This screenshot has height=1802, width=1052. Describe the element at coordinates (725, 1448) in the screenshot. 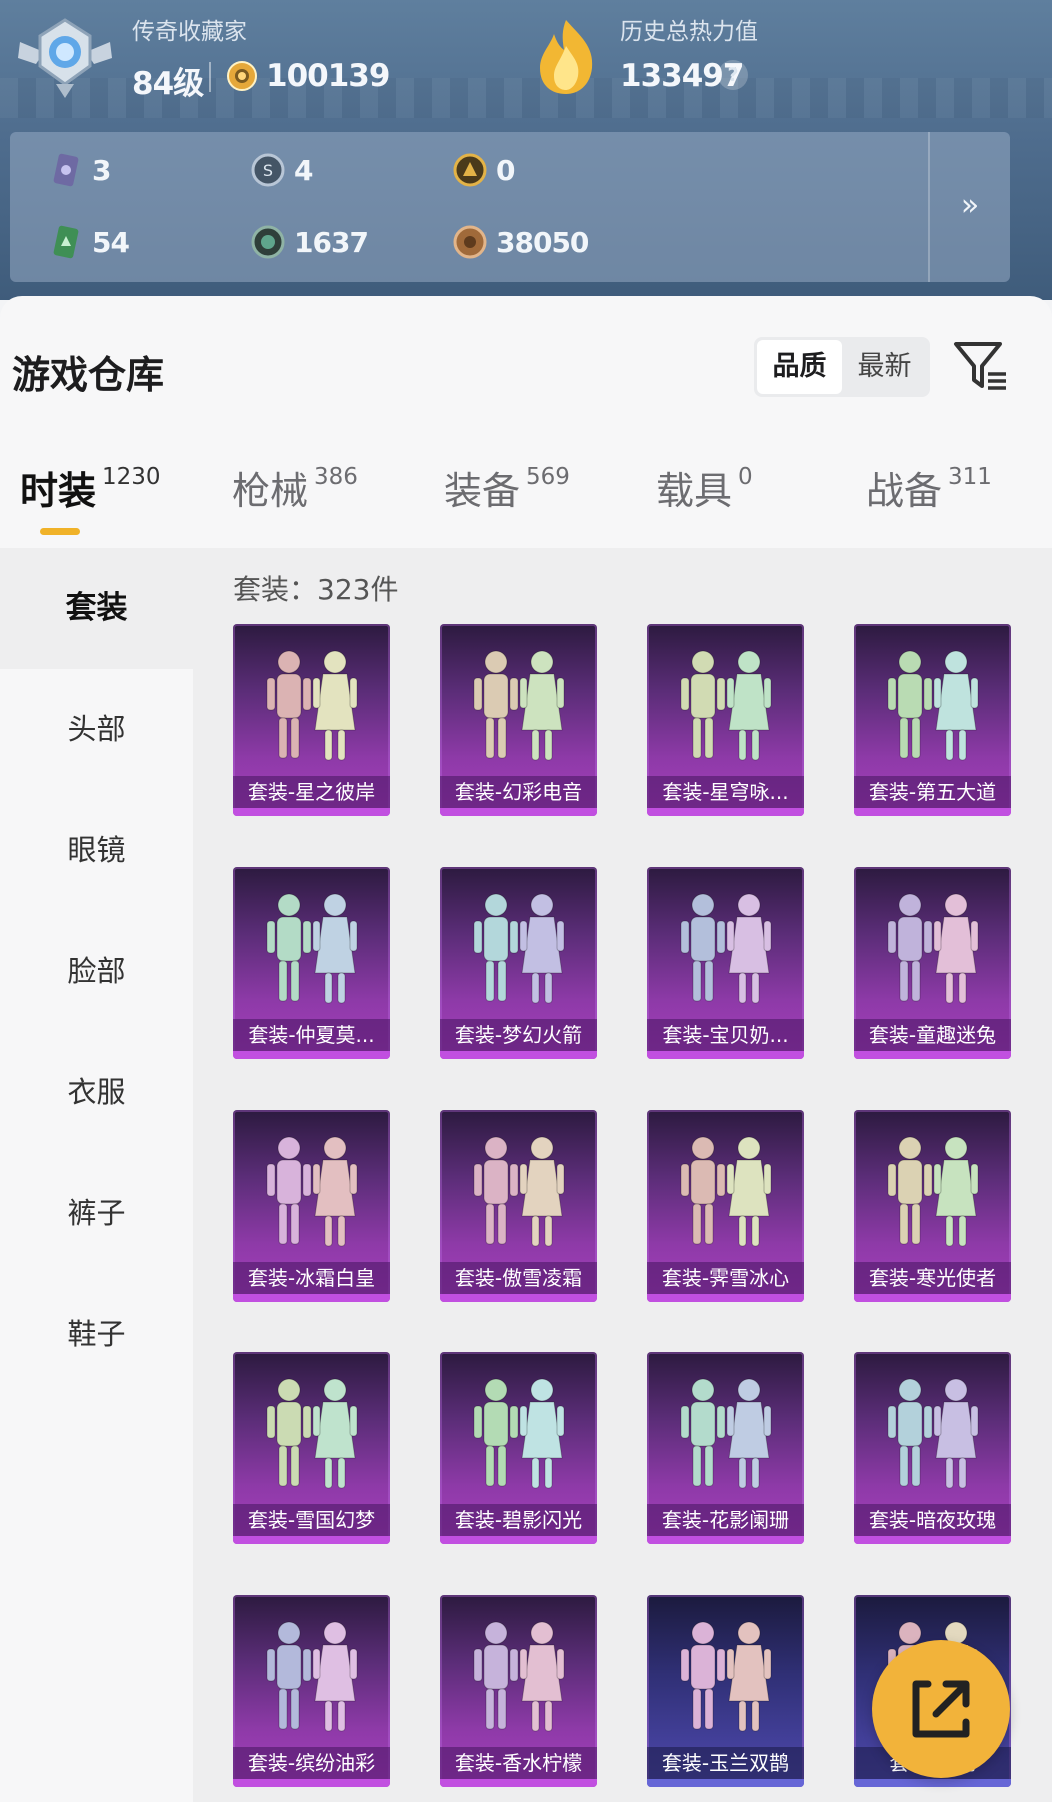

I see `item-card: 套装-花影阑珊` at that location.